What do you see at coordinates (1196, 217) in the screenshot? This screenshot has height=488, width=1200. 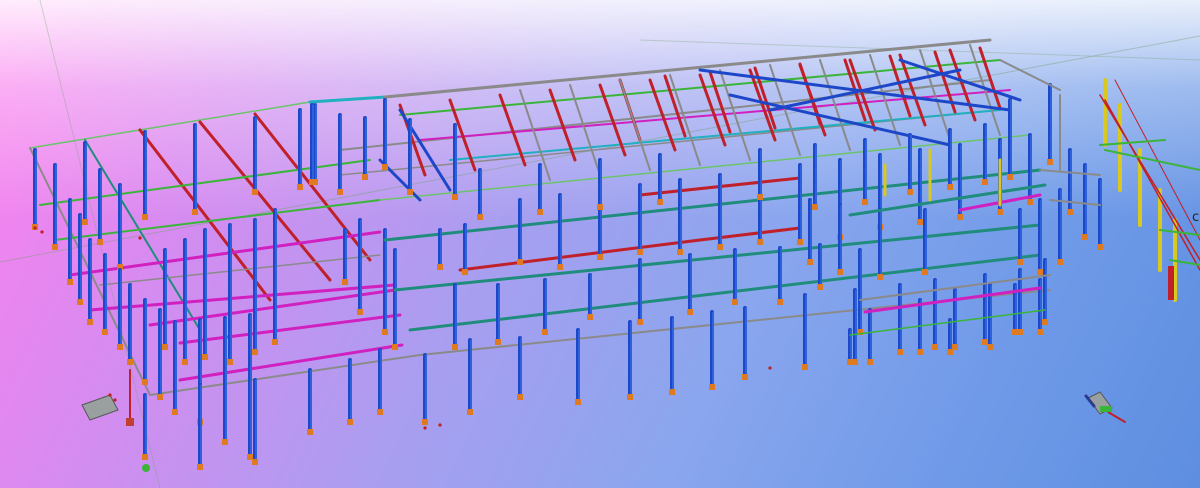 I see `edge-text: c` at bounding box center [1196, 217].